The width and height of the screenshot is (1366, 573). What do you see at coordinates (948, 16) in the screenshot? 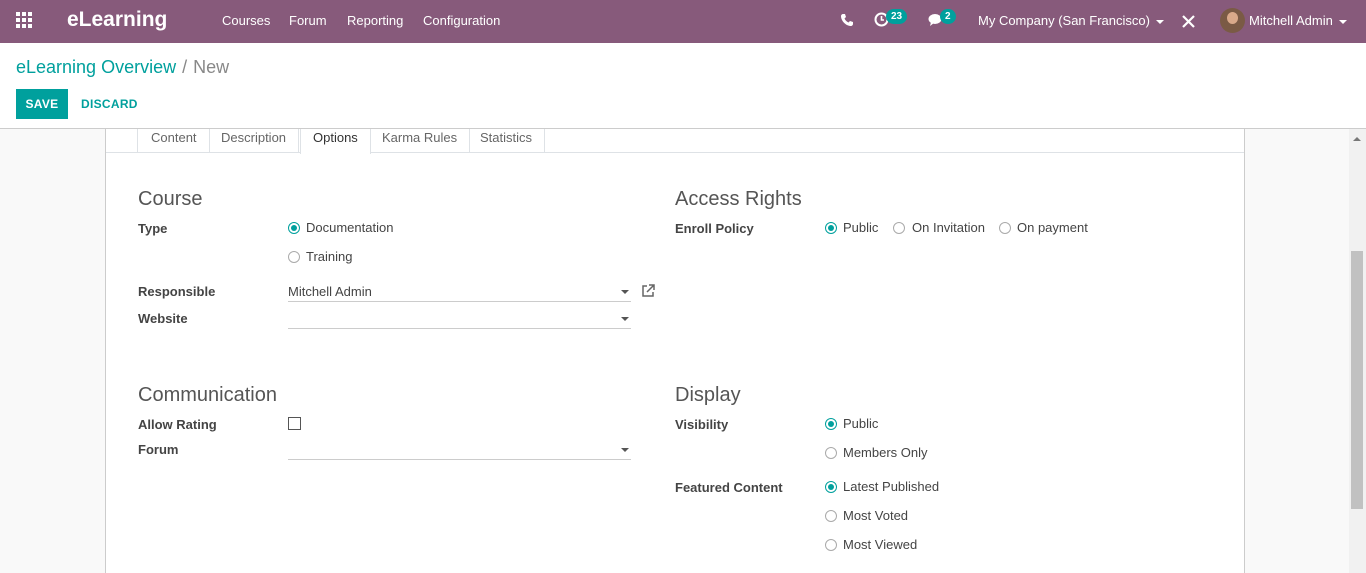
I see `messages-count-badge: 2` at bounding box center [948, 16].